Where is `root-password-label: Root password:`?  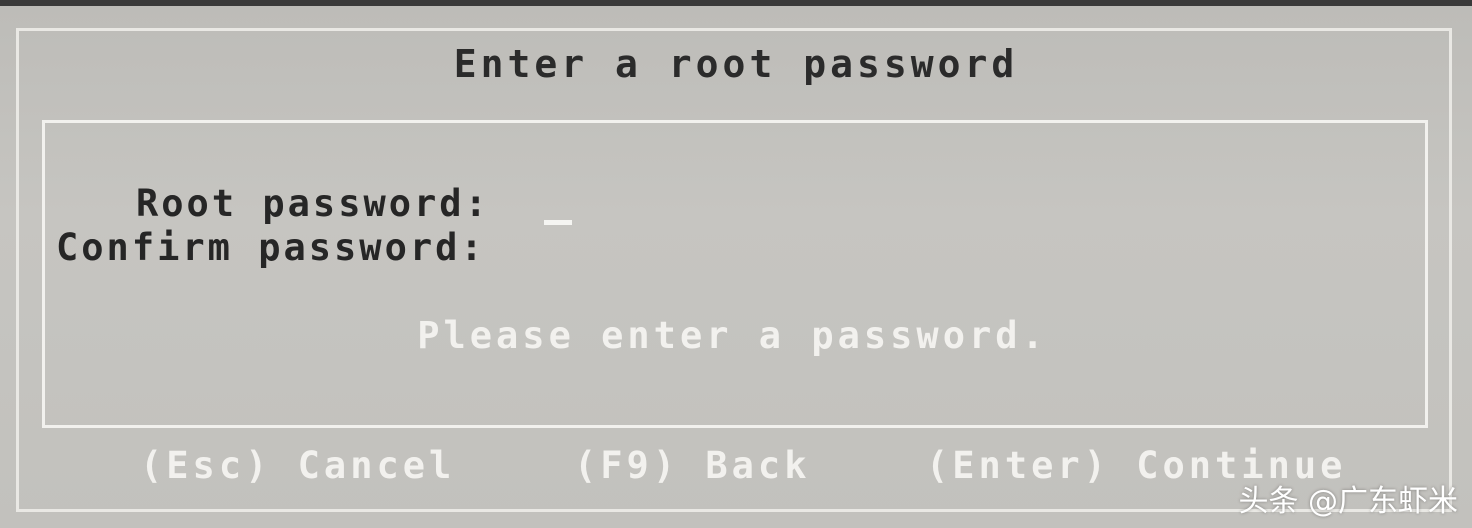 root-password-label: Root password: is located at coordinates (313, 203).